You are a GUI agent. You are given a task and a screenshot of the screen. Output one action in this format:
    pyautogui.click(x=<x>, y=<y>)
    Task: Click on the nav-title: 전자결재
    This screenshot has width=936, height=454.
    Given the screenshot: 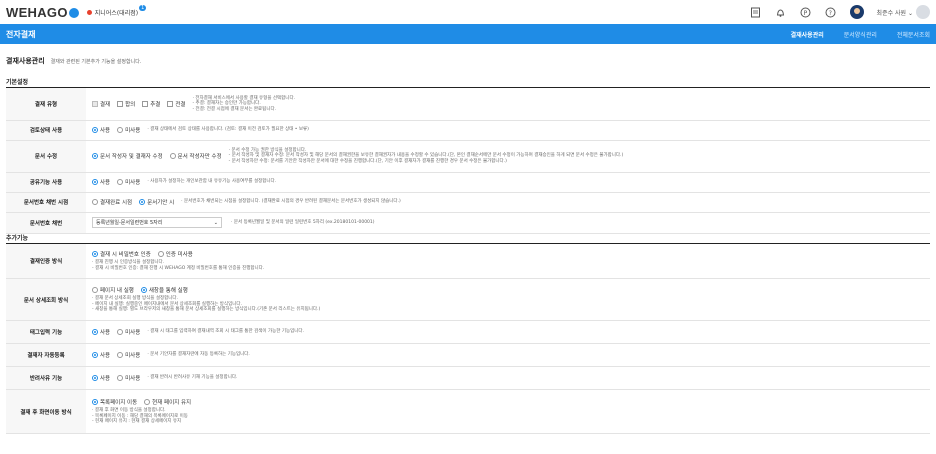 What is the action you would take?
    pyautogui.click(x=20, y=34)
    